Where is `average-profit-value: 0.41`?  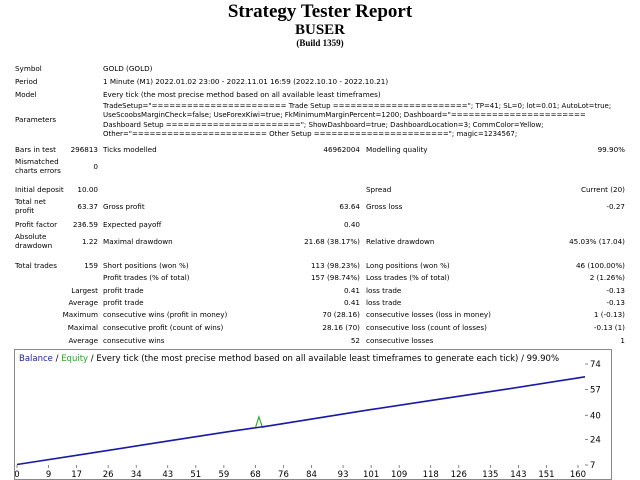 average-profit-value: 0.41 is located at coordinates (351, 302).